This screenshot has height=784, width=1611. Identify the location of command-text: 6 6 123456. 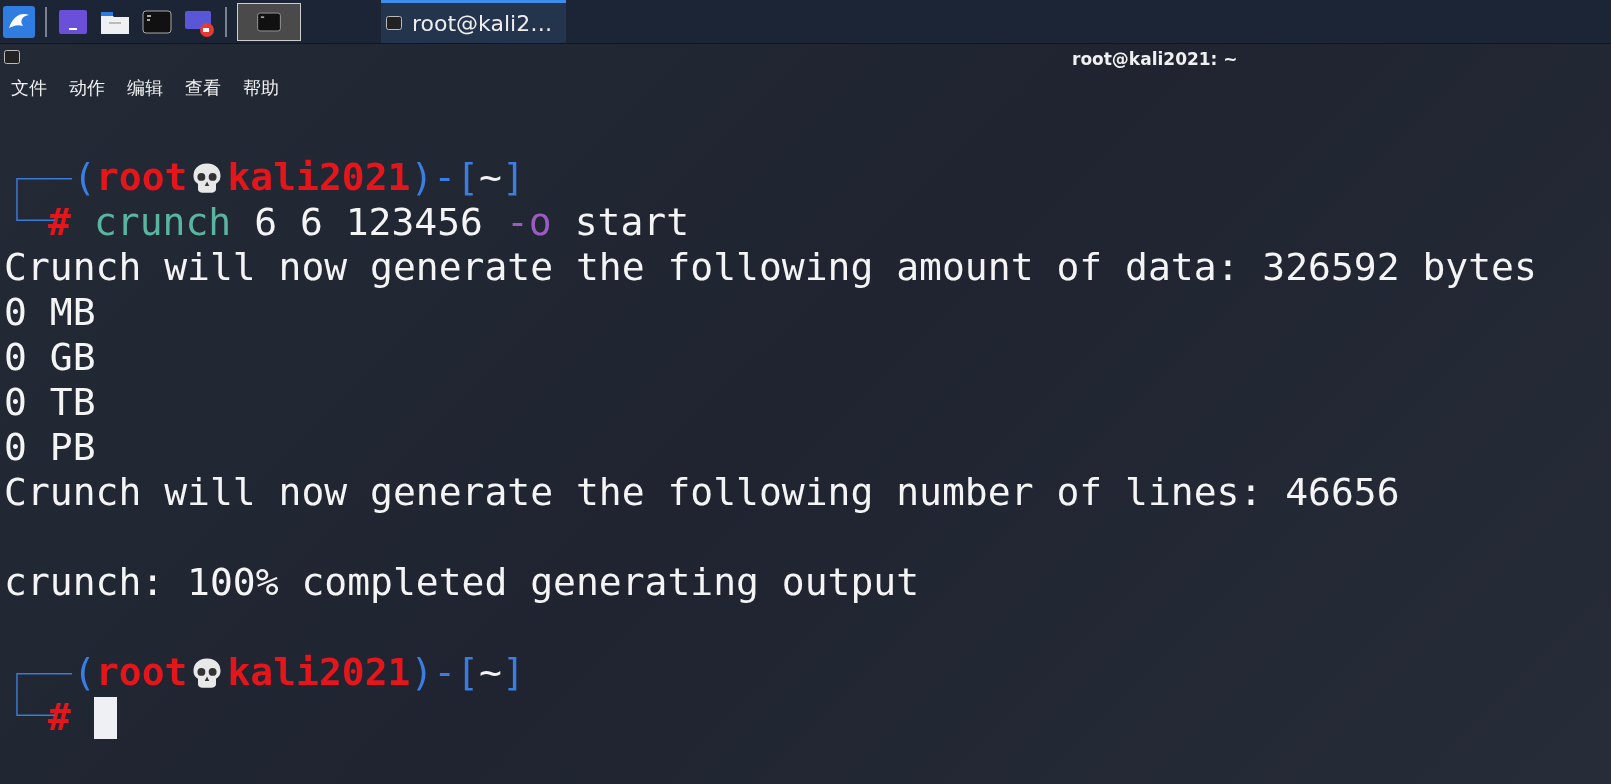
(368, 222).